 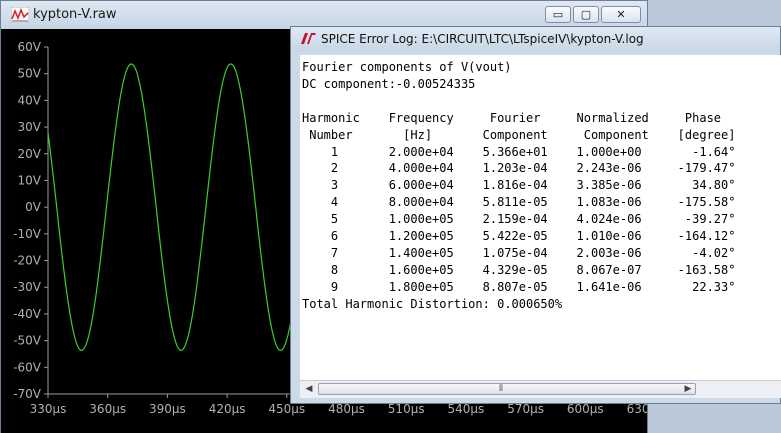 I want to click on log-line: 7 1.400e+05 1.075e-04 2.003e-06 -4.02°, so click(x=519, y=252).